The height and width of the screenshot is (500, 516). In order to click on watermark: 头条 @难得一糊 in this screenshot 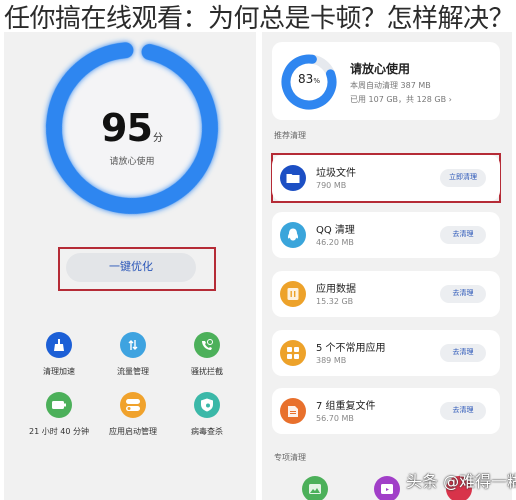, I will do `click(461, 481)`.